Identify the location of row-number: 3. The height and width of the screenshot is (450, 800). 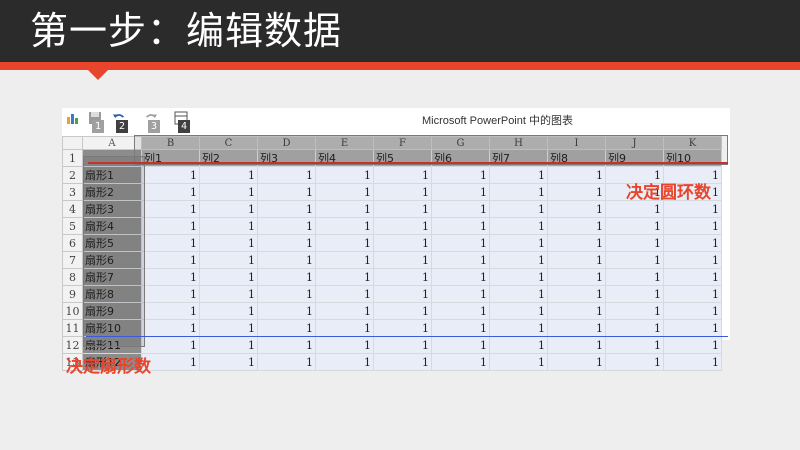
(72, 192).